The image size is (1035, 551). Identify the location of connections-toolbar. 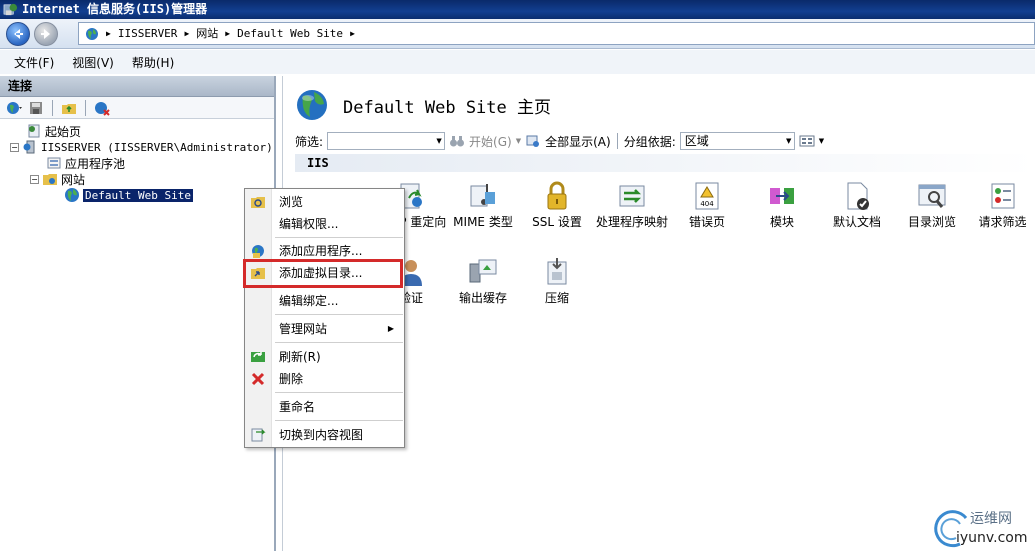
(137, 108).